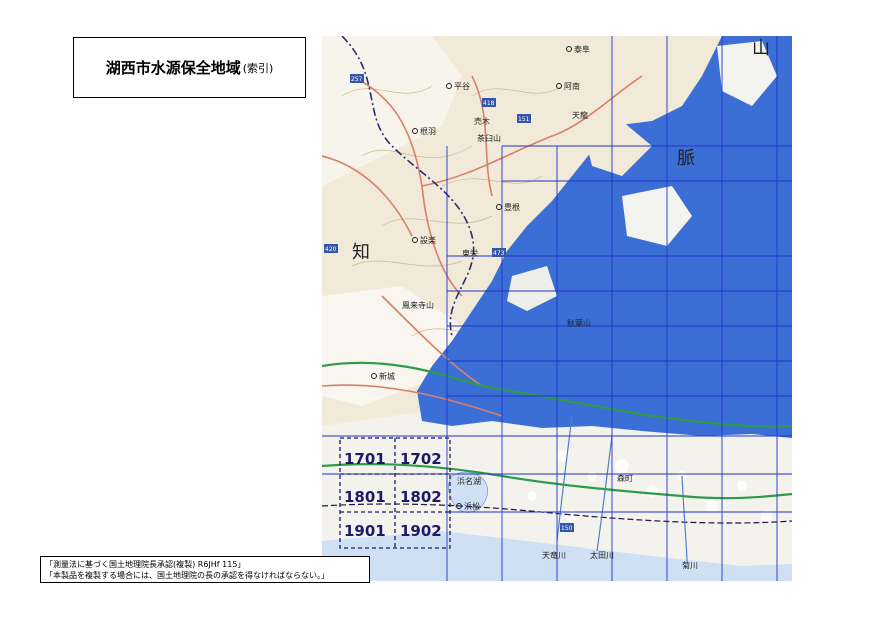 This screenshot has height=620, width=877. Describe the element at coordinates (499, 253) in the screenshot. I see `route-label: 473` at that location.